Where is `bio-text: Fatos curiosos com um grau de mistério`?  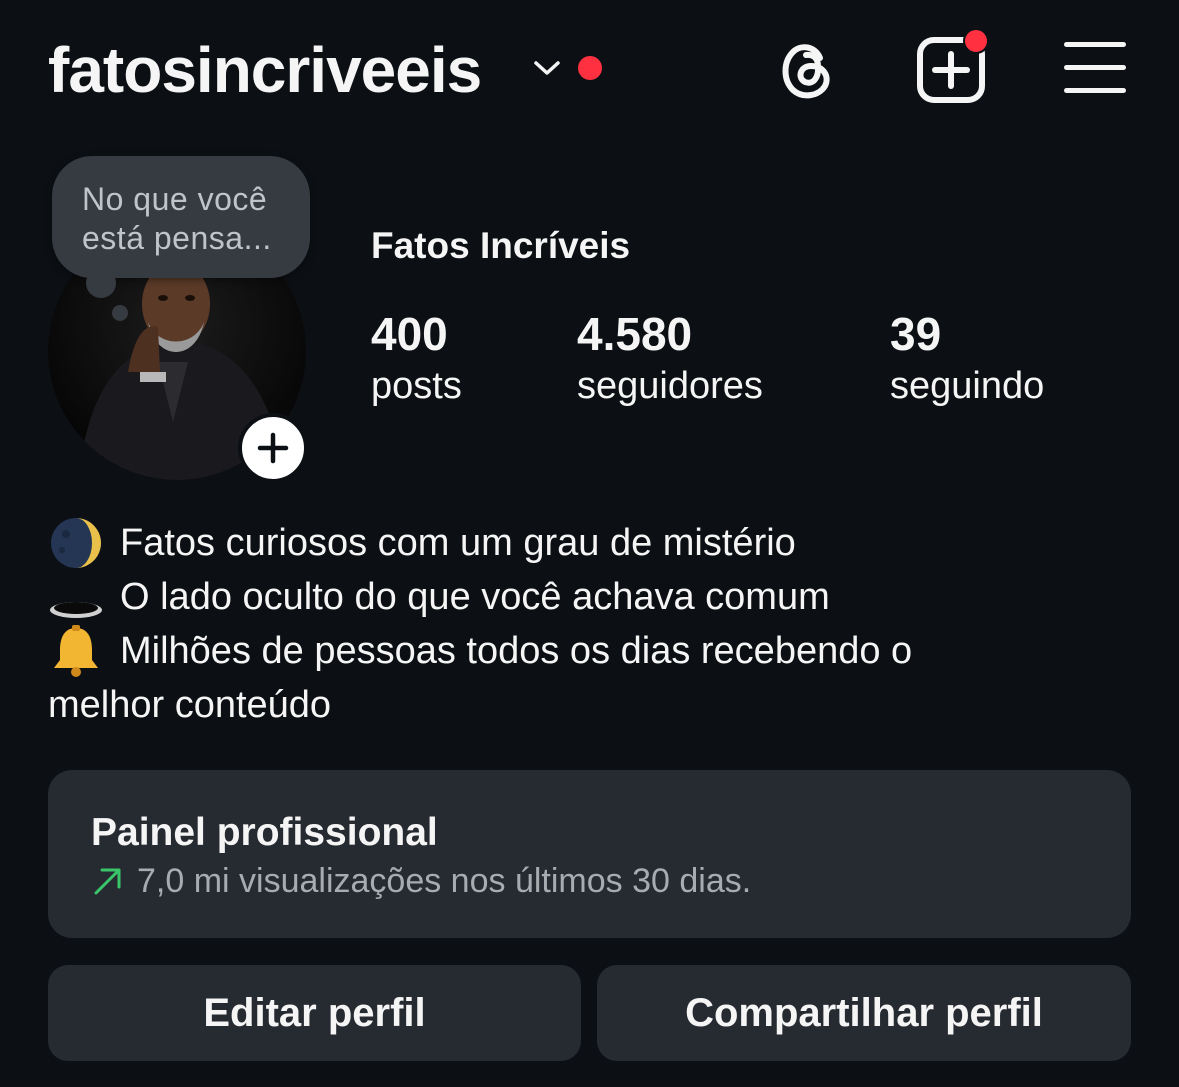 bio-text: Fatos curiosos com um grau de mistério is located at coordinates (458, 543).